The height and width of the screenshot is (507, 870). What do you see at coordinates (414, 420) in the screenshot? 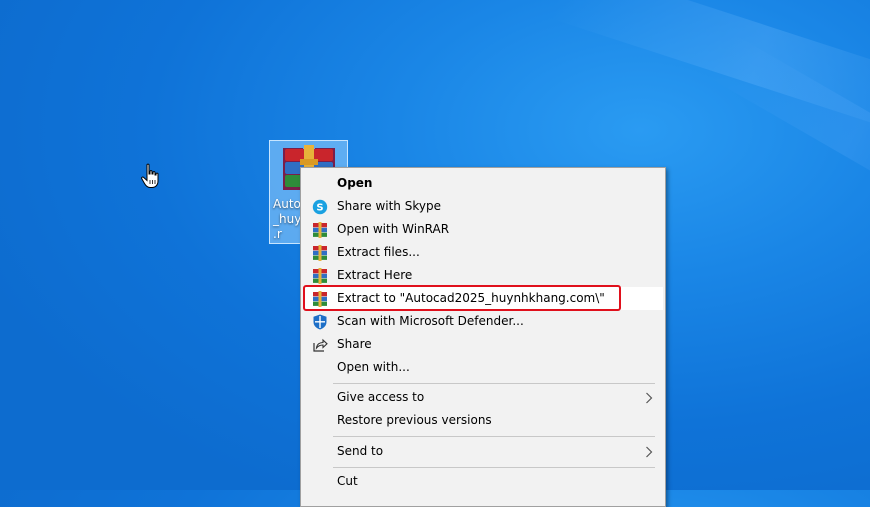
I see `menu-item-label: Restore previous versions` at bounding box center [414, 420].